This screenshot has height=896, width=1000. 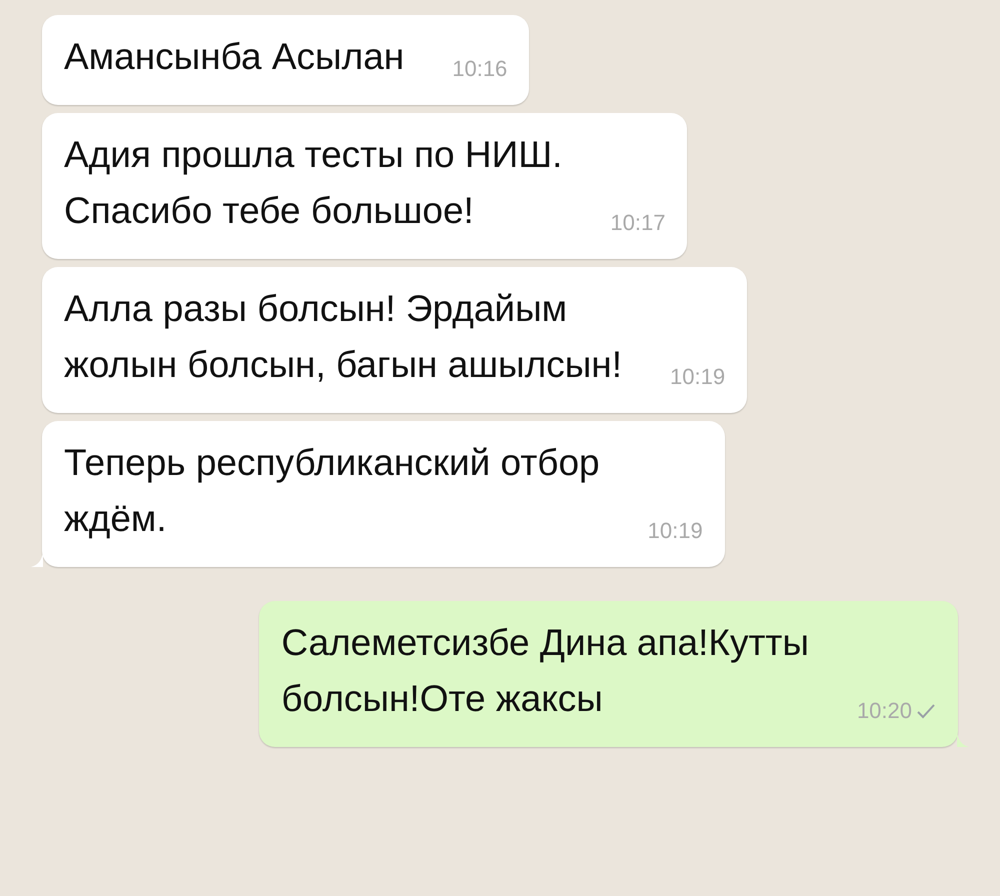 I want to click on message-text: Теперь республиканский отбор ждём., so click(x=332, y=491).